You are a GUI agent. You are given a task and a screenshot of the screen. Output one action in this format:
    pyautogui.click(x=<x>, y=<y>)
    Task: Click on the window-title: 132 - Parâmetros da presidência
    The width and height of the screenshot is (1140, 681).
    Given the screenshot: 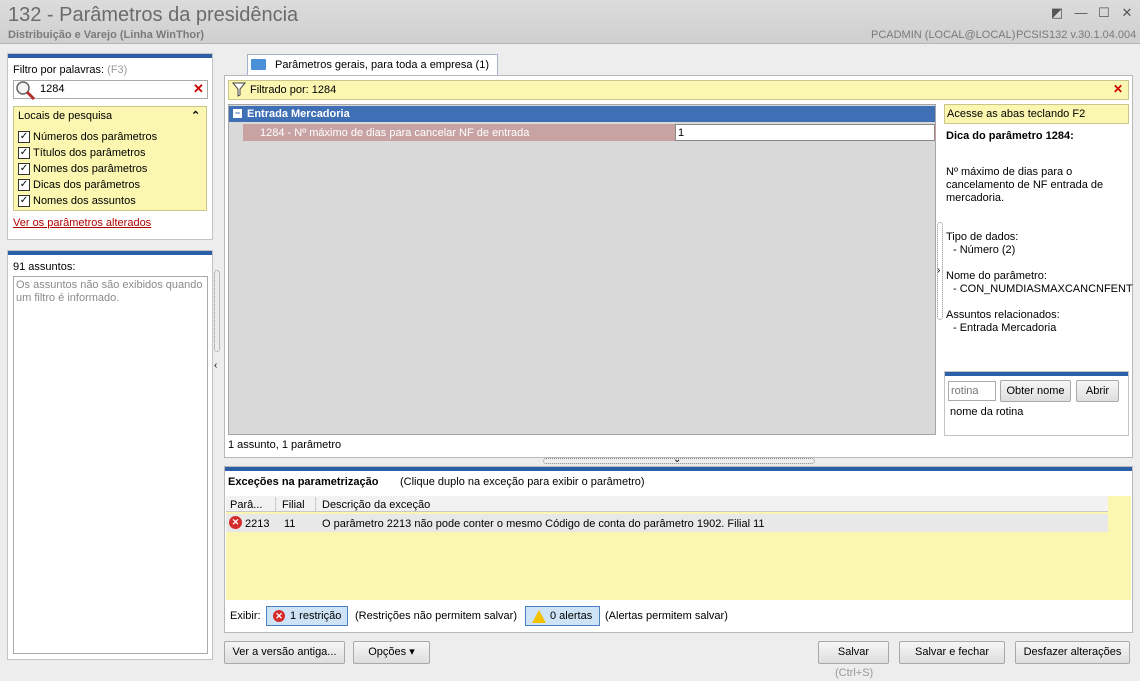 What is the action you would take?
    pyautogui.click(x=153, y=15)
    